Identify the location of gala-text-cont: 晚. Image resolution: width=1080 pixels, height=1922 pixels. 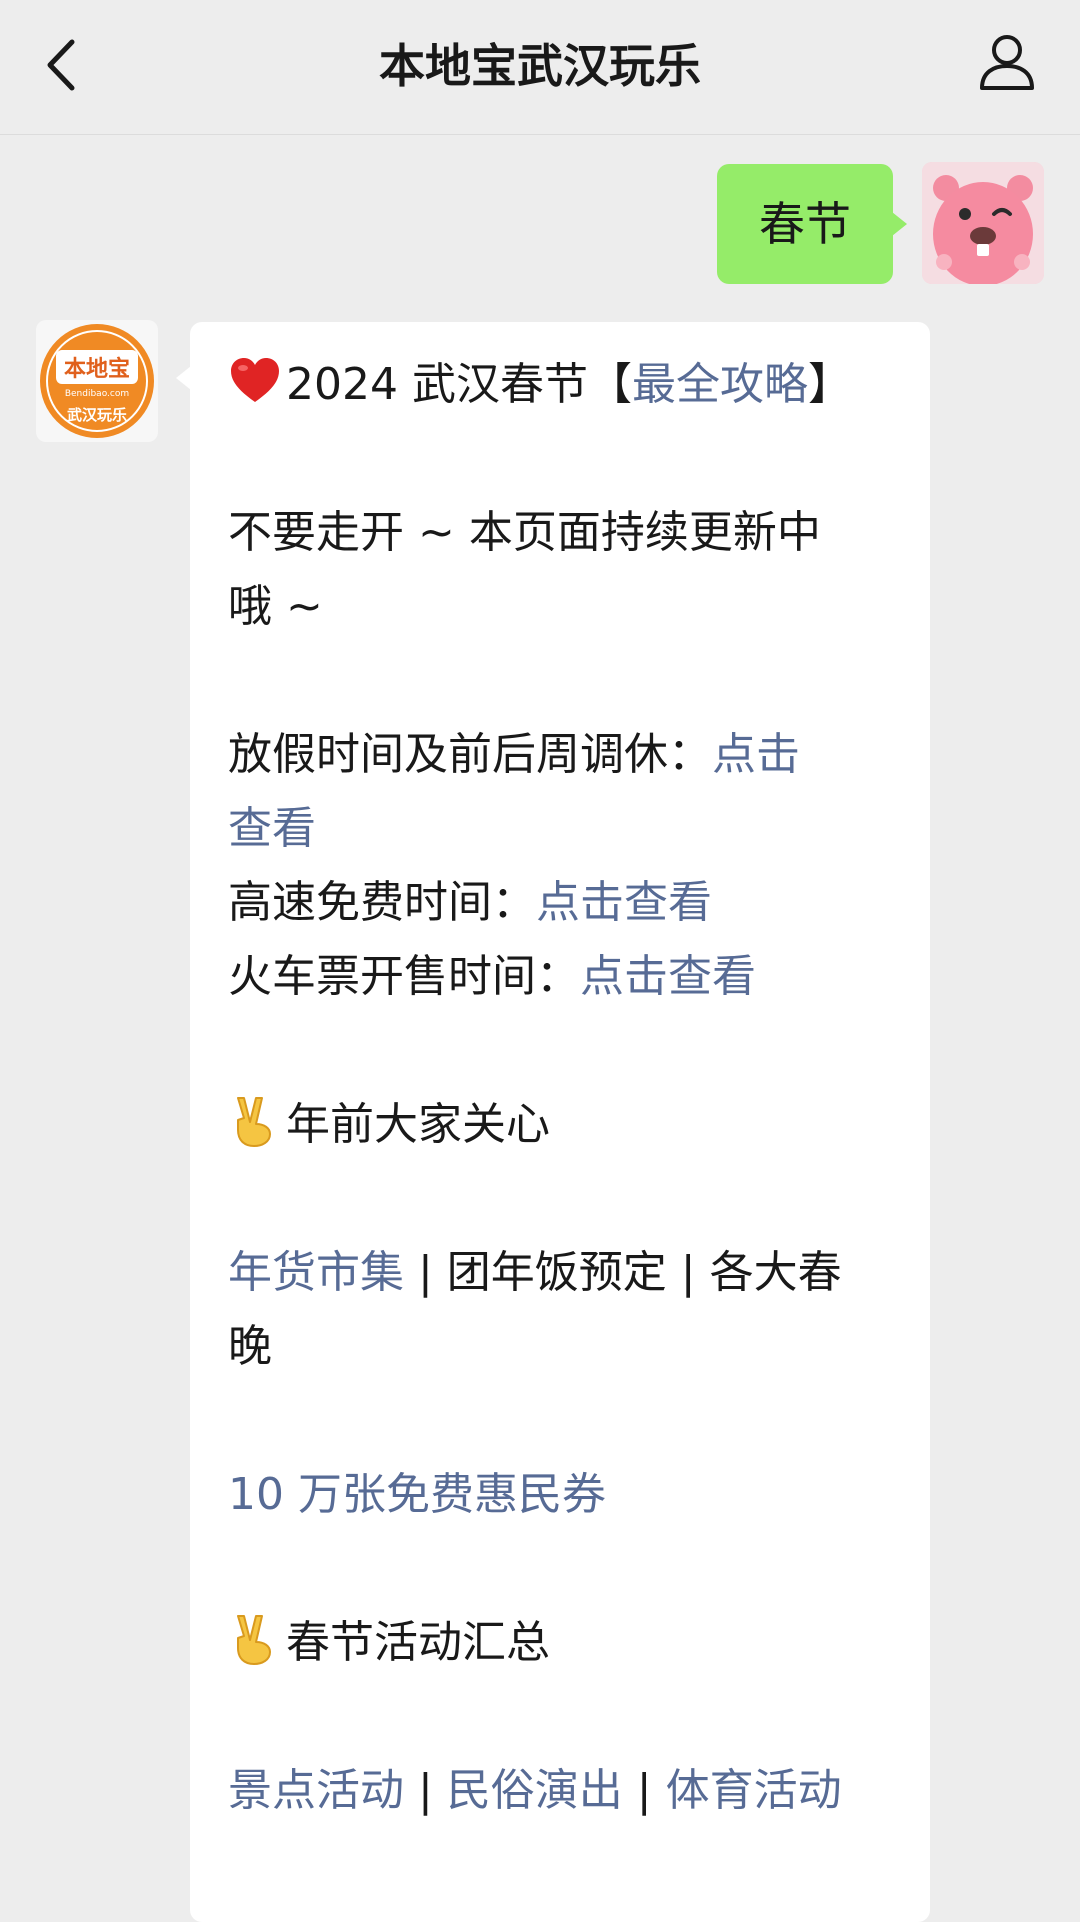
(560, 1347).